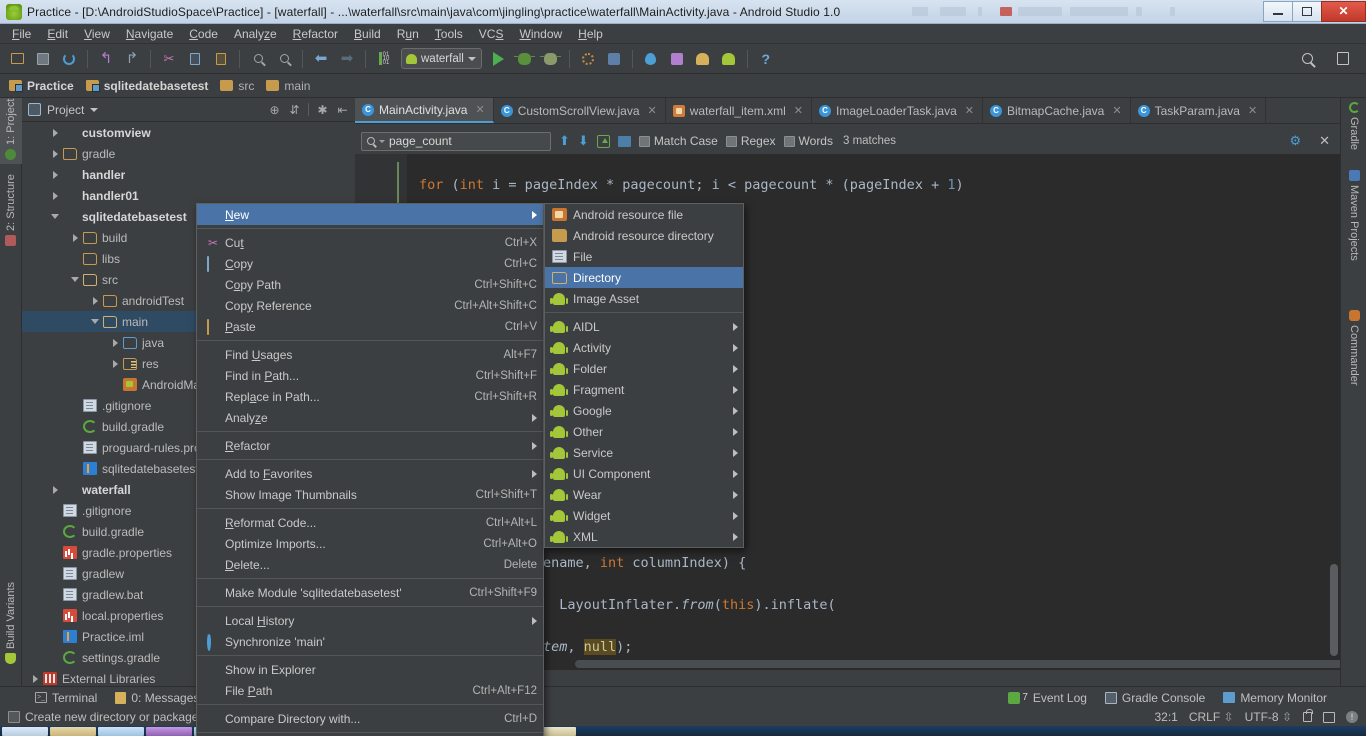  I want to click on breadcrumb-item-sqlitedatebasetest: sqlitedatebasetest, so click(149, 86).